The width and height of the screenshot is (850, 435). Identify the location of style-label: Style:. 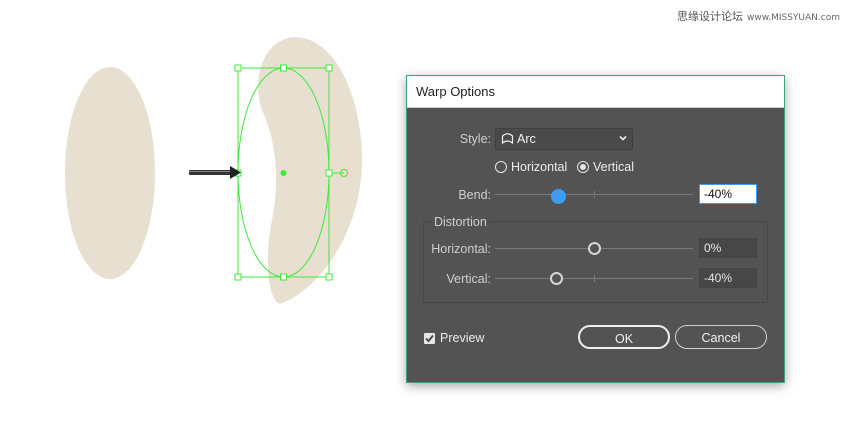
(475, 139).